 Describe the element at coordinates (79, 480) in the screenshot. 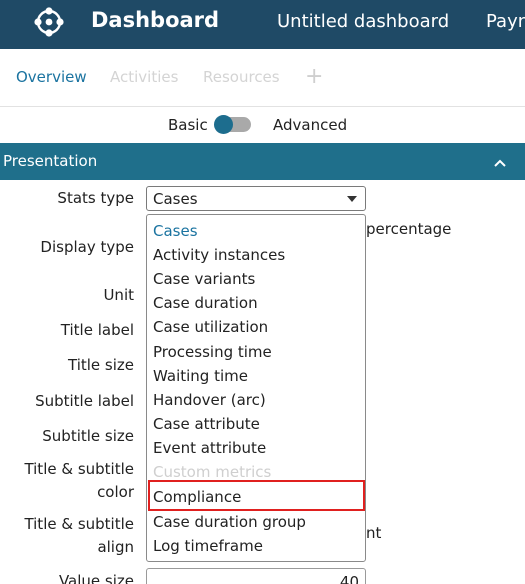

I see `title-subtitle-color-label: Title & subtitle color` at that location.